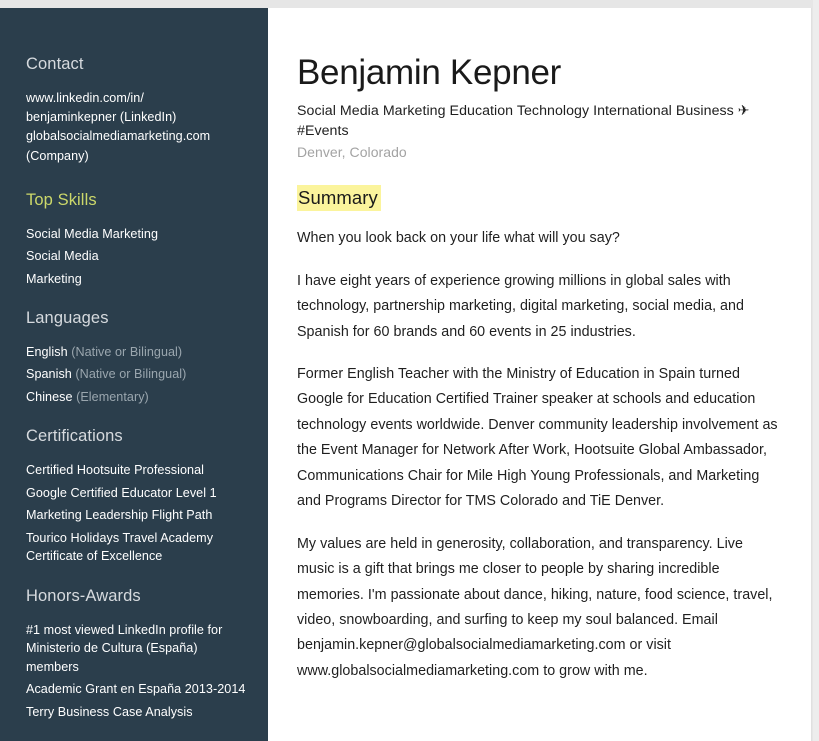 Image resolution: width=819 pixels, height=741 pixels. I want to click on sidebar-heading-contact: Contact, so click(55, 64).